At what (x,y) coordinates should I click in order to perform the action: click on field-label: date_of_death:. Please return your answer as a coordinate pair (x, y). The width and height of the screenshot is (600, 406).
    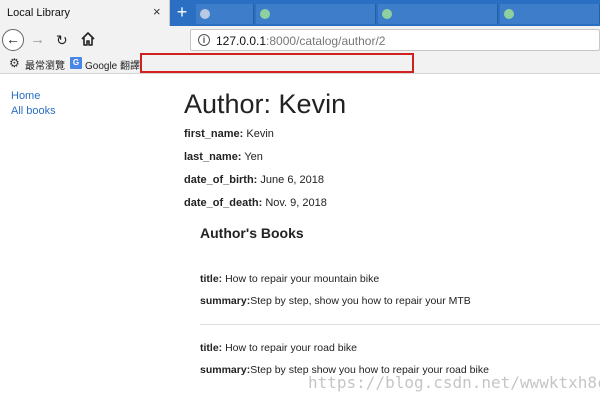
    Looking at the image, I should click on (223, 203).